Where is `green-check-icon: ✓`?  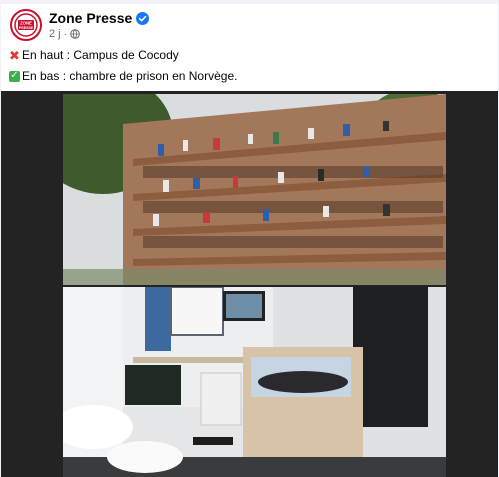 green-check-icon: ✓ is located at coordinates (14, 76).